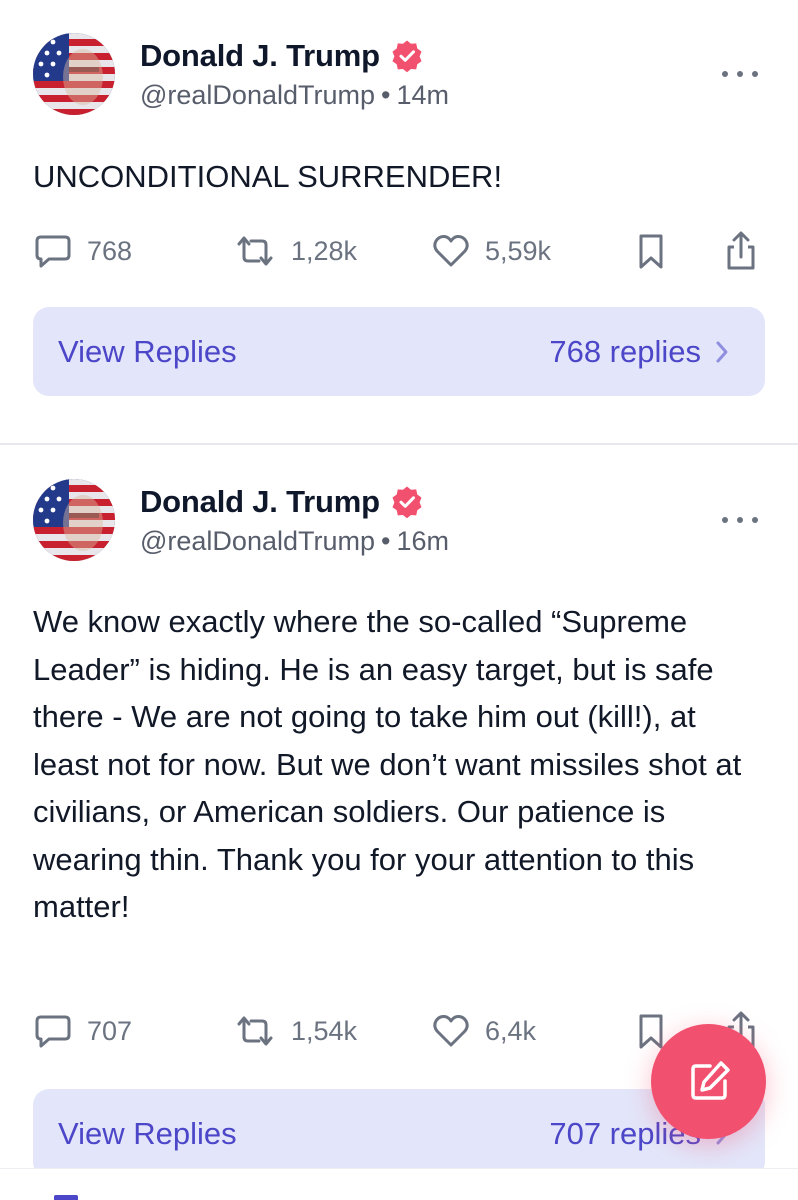 The image size is (798, 1200). What do you see at coordinates (518, 250) in the screenshot?
I see `like-count: 5,59k` at bounding box center [518, 250].